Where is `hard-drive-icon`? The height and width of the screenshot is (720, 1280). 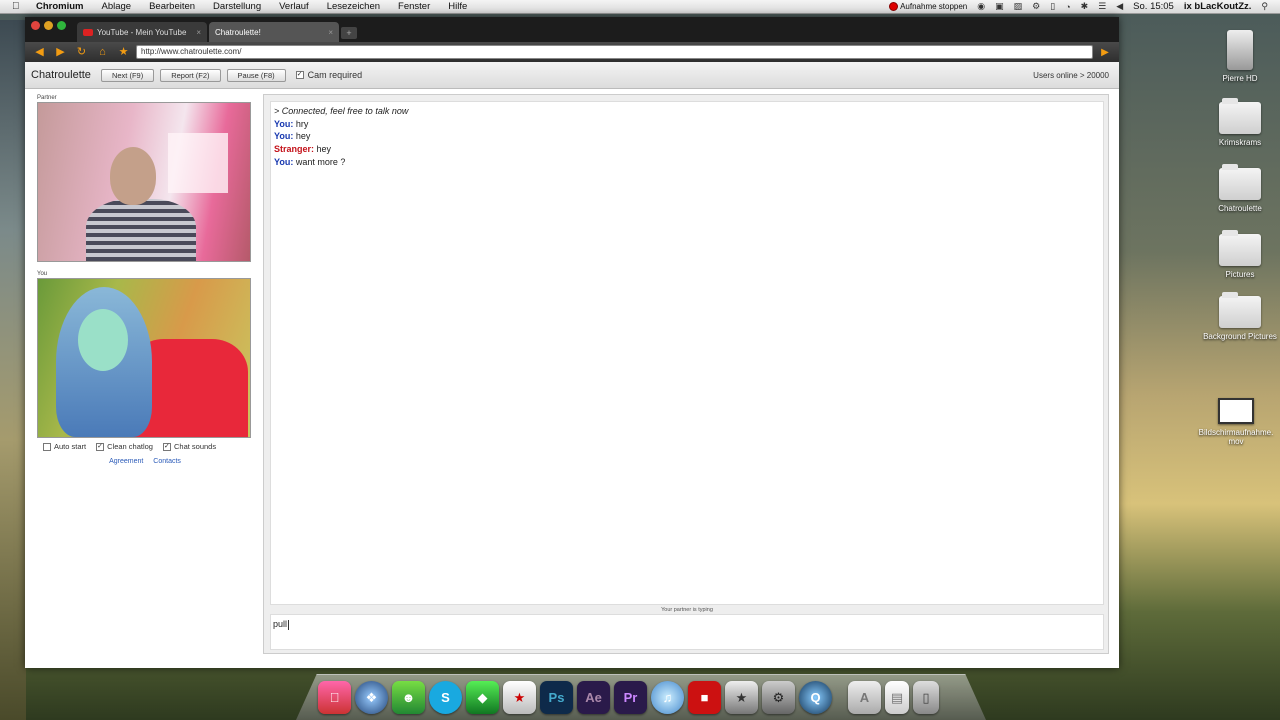
hard-drive-icon is located at coordinates (1240, 50).